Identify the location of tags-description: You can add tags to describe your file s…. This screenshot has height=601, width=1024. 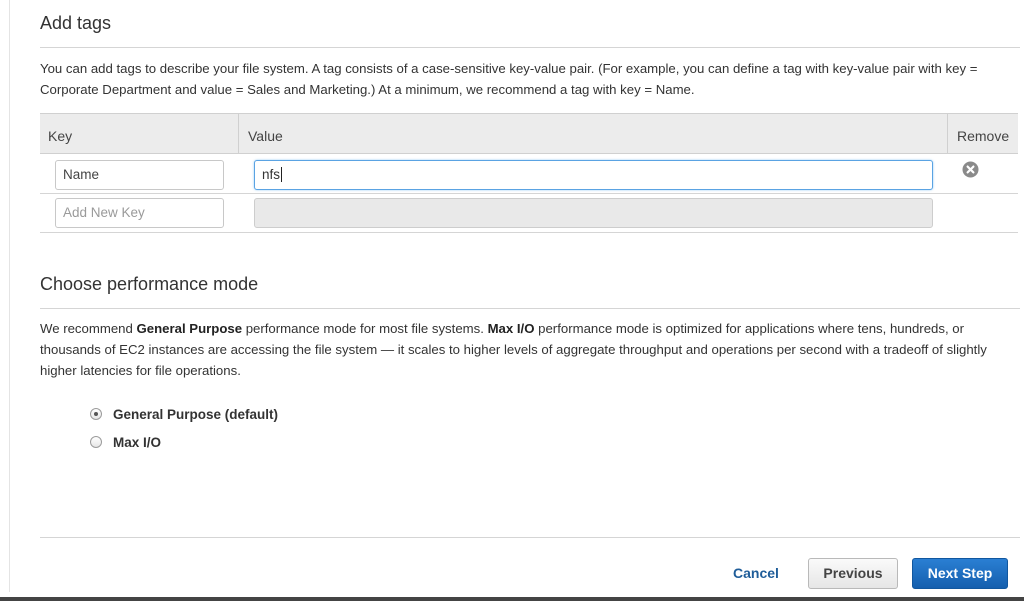
(509, 79).